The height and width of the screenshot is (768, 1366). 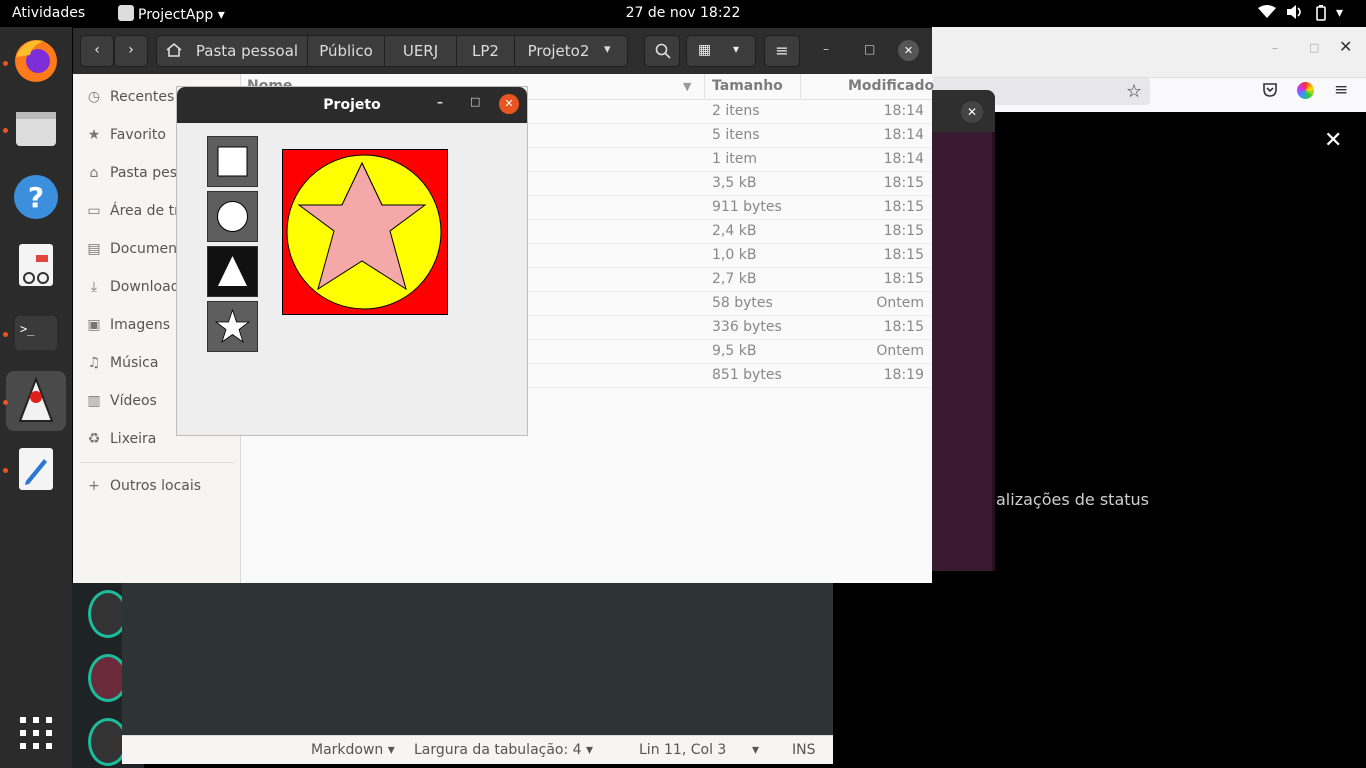 What do you see at coordinates (498, 750) in the screenshot?
I see `tab-width-label: Largura da tabulação: 4` at bounding box center [498, 750].